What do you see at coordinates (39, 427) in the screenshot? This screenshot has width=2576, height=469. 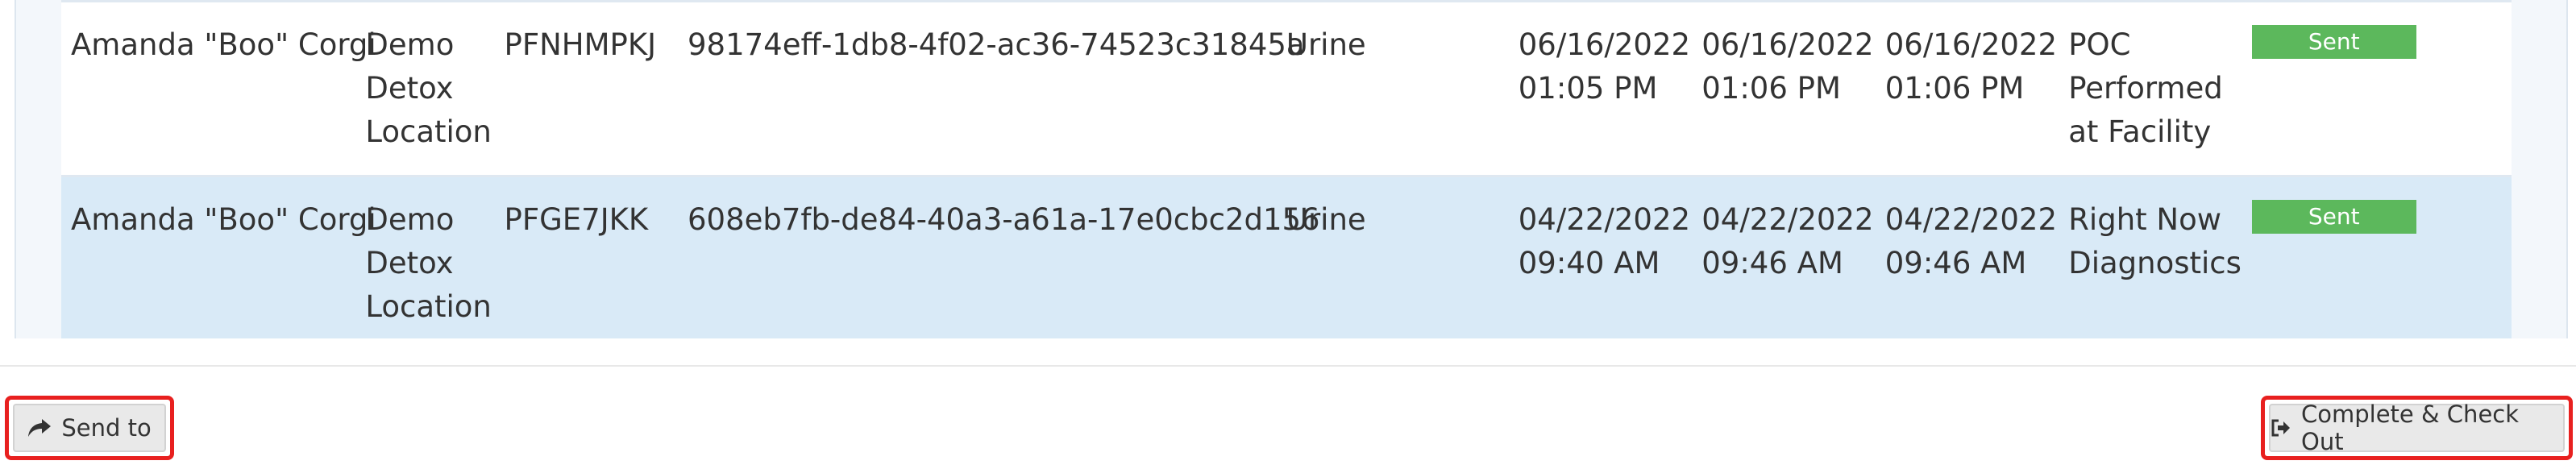 I see `share-arrow-icon` at bounding box center [39, 427].